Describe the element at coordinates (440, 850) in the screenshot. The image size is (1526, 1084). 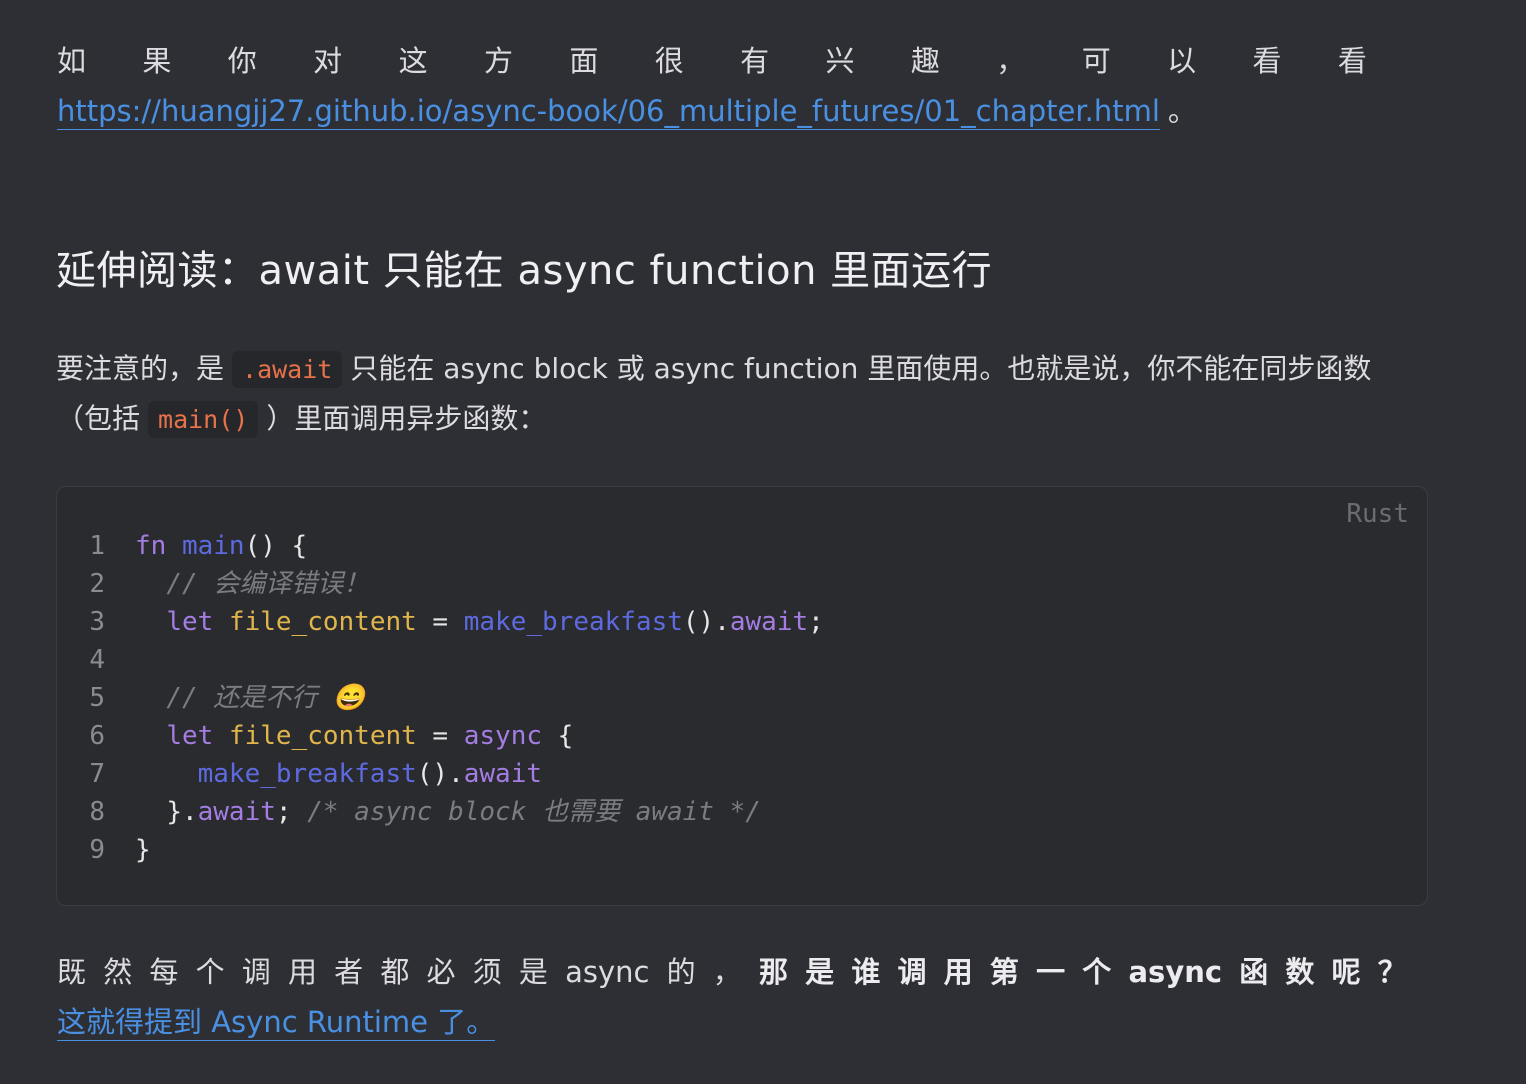
I see `code-line: 9}` at that location.